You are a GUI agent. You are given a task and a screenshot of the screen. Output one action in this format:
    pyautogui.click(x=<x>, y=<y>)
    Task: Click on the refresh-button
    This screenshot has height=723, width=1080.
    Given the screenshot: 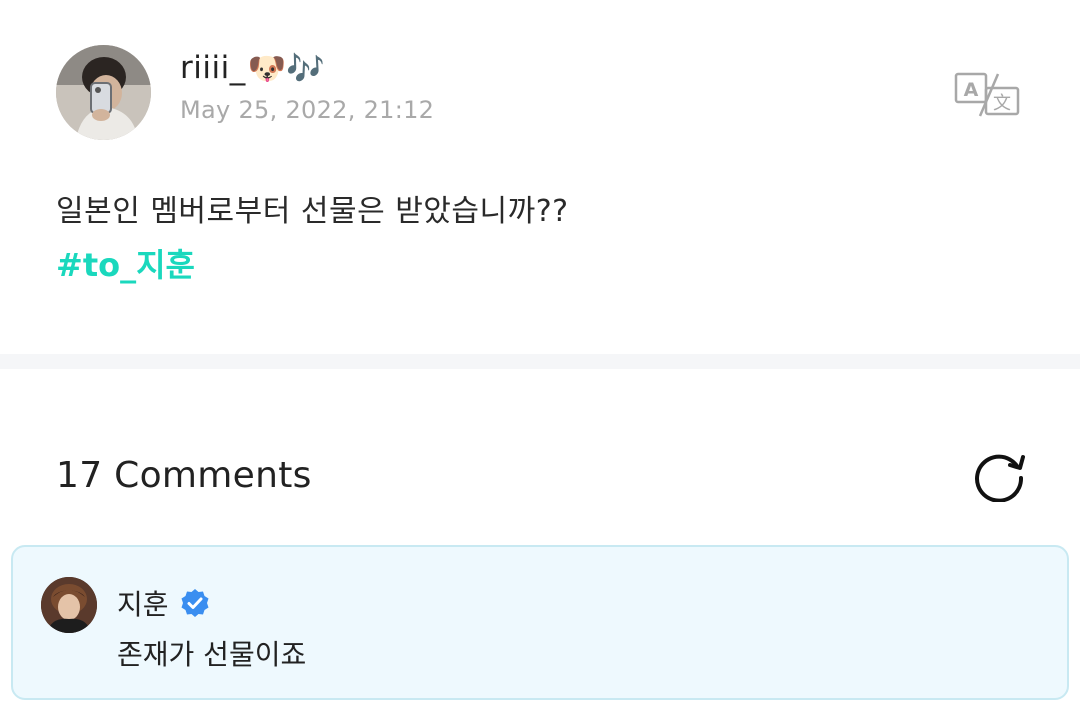 What is the action you would take?
    pyautogui.click(x=999, y=475)
    